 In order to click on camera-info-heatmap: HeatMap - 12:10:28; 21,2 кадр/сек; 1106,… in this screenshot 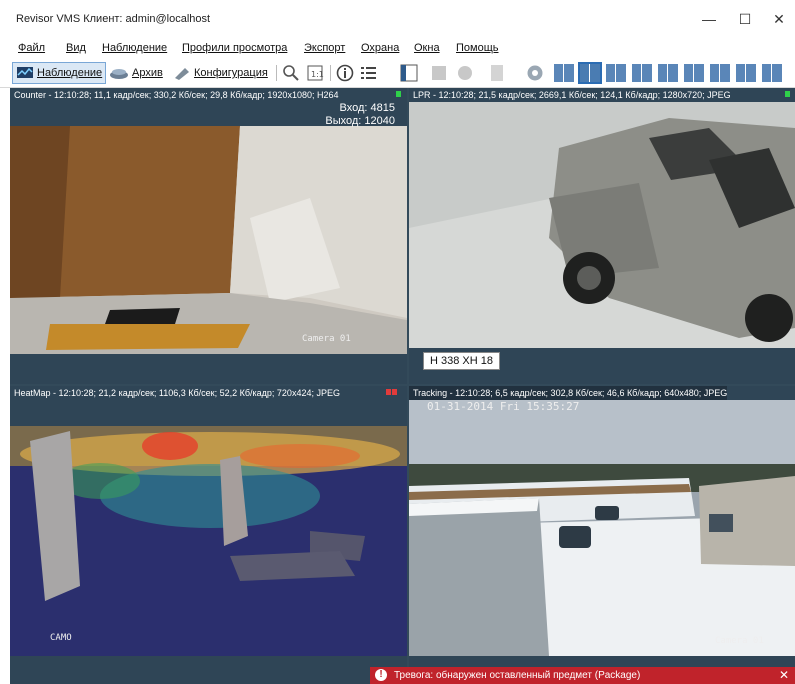, I will do `click(177, 393)`.